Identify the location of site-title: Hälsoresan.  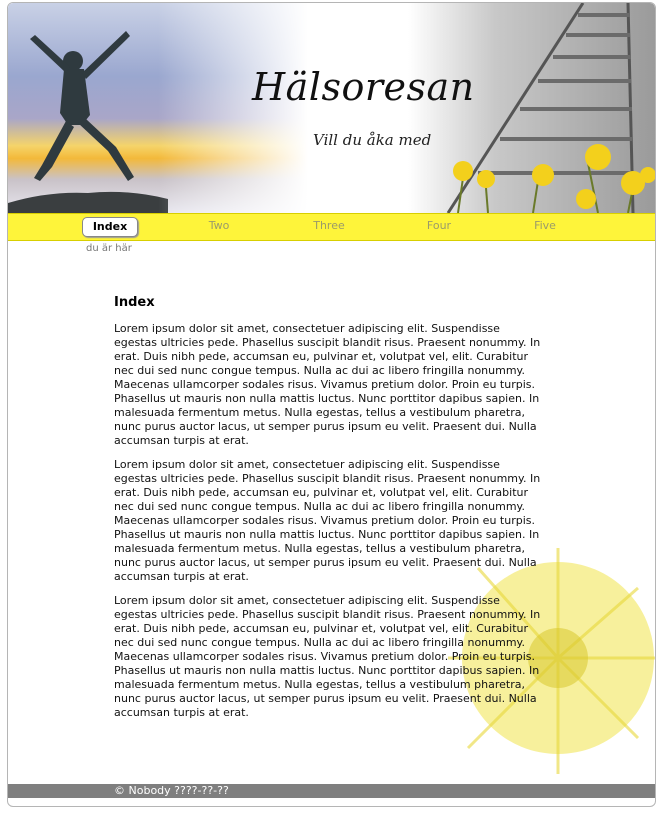
(363, 87).